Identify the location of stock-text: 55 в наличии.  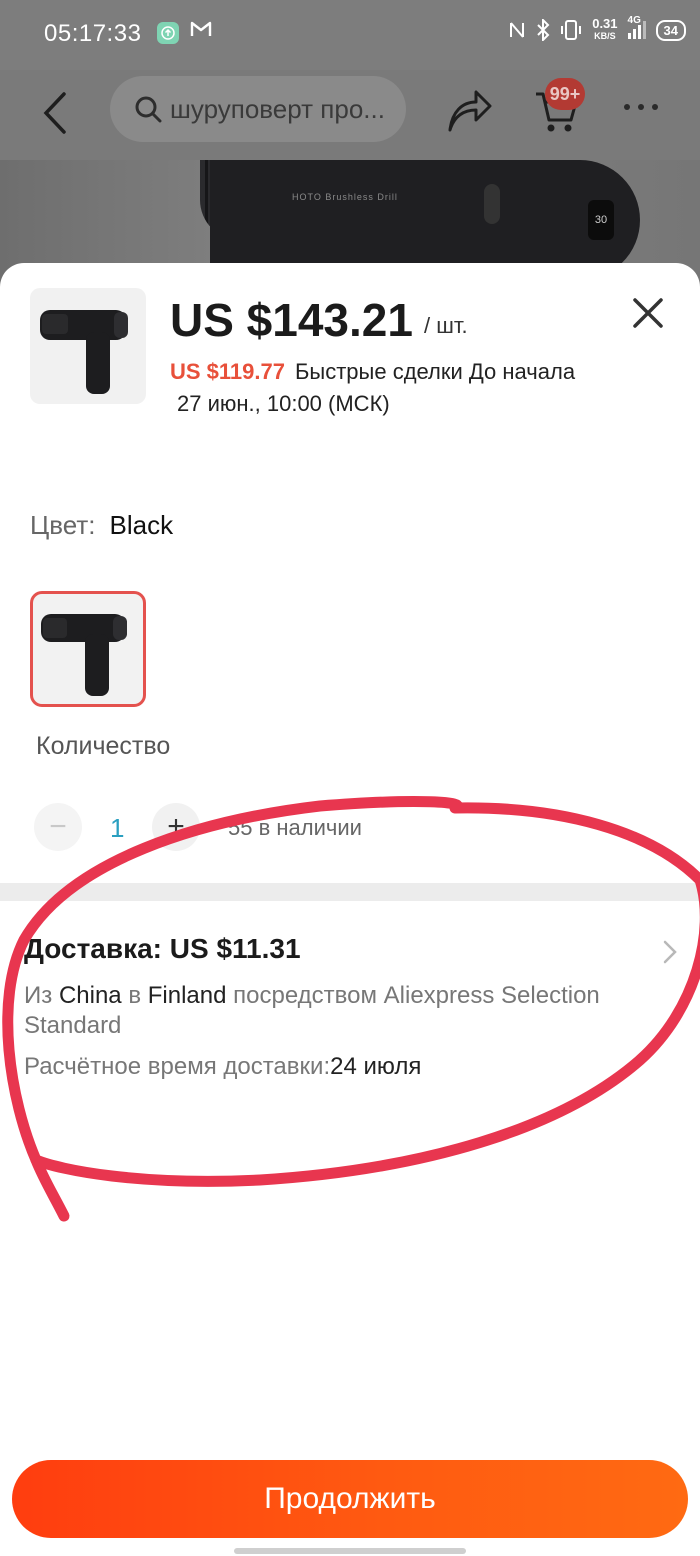
(295, 827).